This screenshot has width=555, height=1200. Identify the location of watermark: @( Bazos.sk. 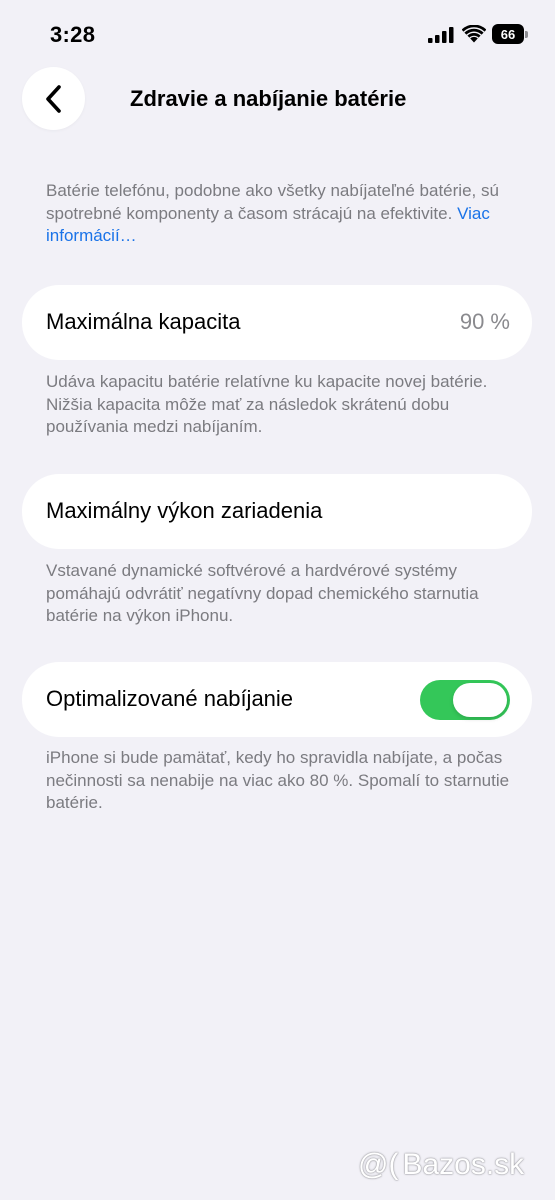
(441, 1165).